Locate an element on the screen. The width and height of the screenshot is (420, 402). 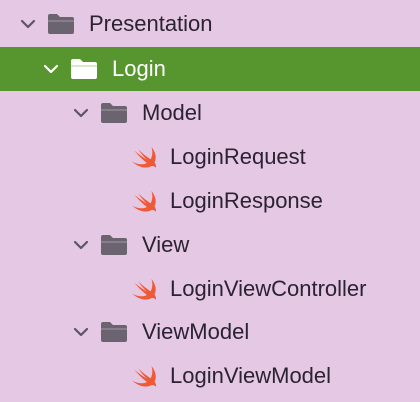
tree-item-label: LoginRequest is located at coordinates (238, 156).